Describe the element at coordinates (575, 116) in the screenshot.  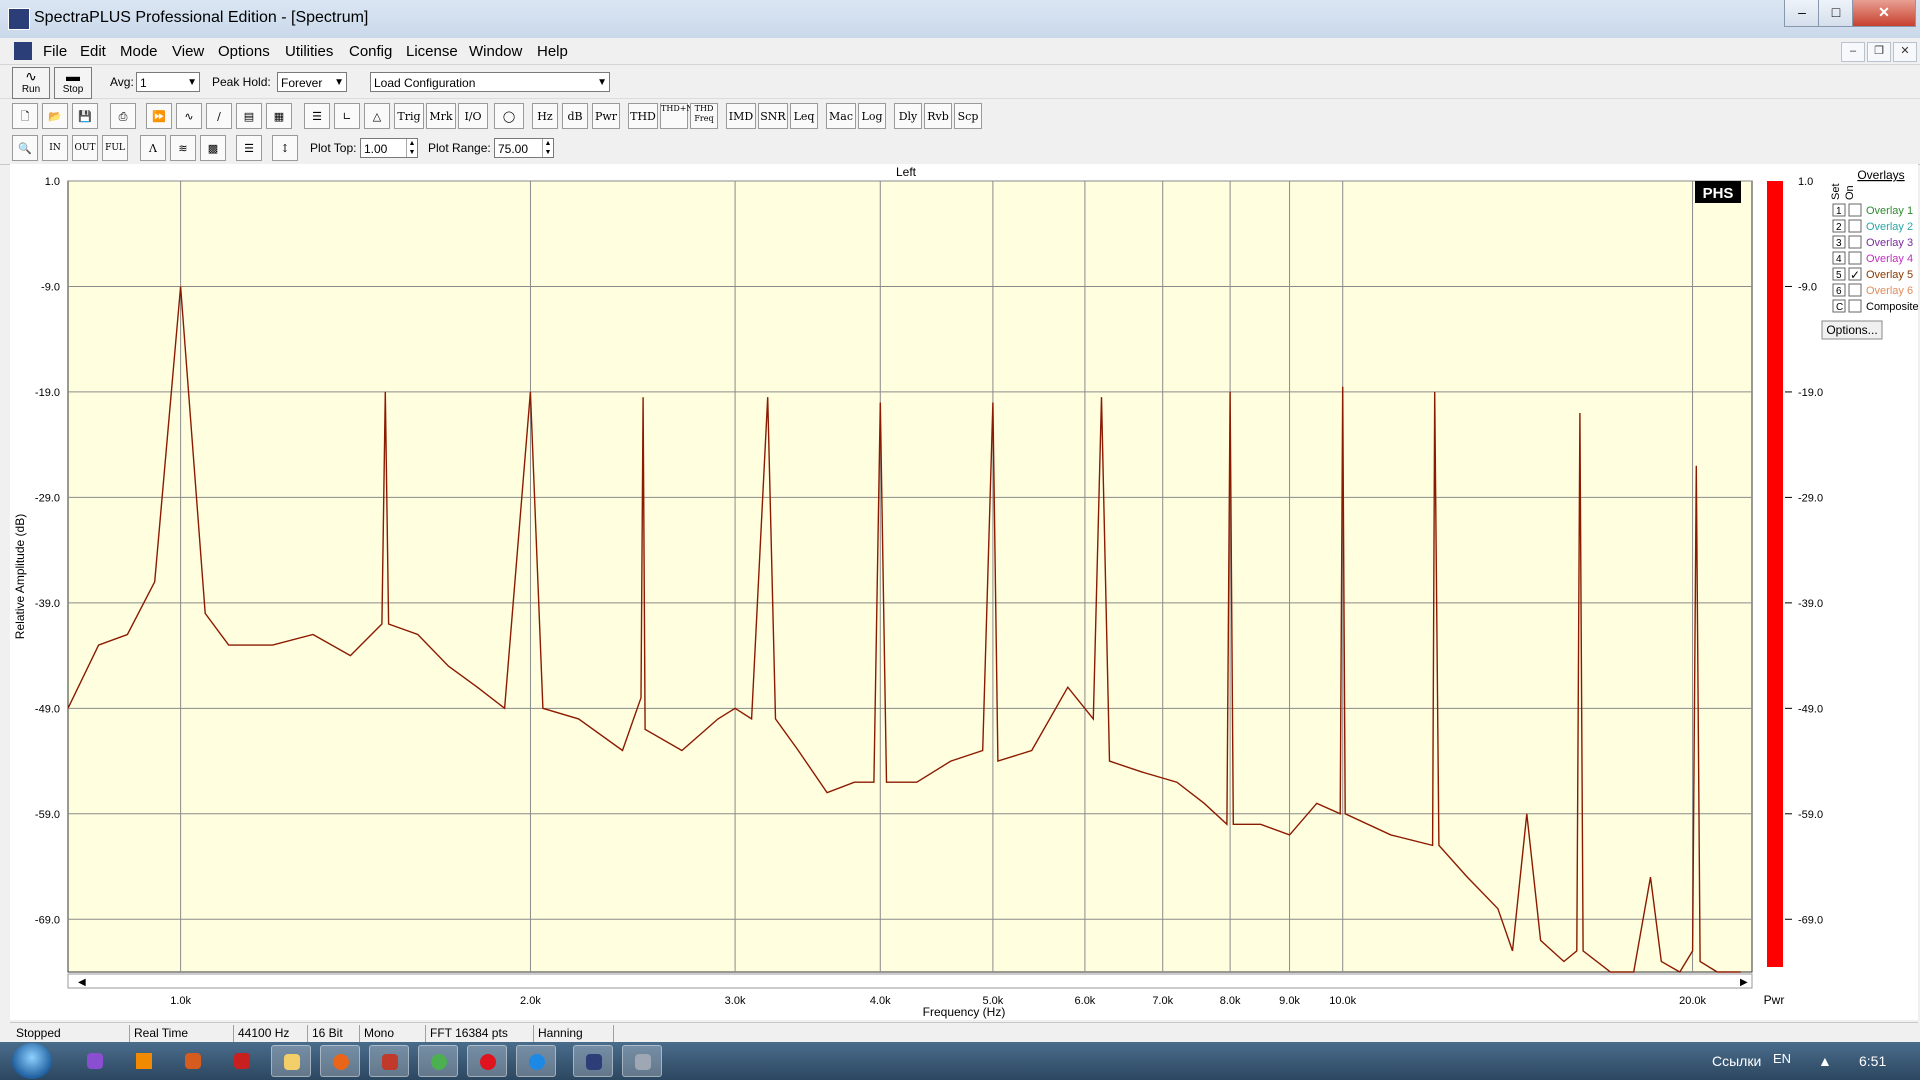
I see `db-button: dB` at that location.